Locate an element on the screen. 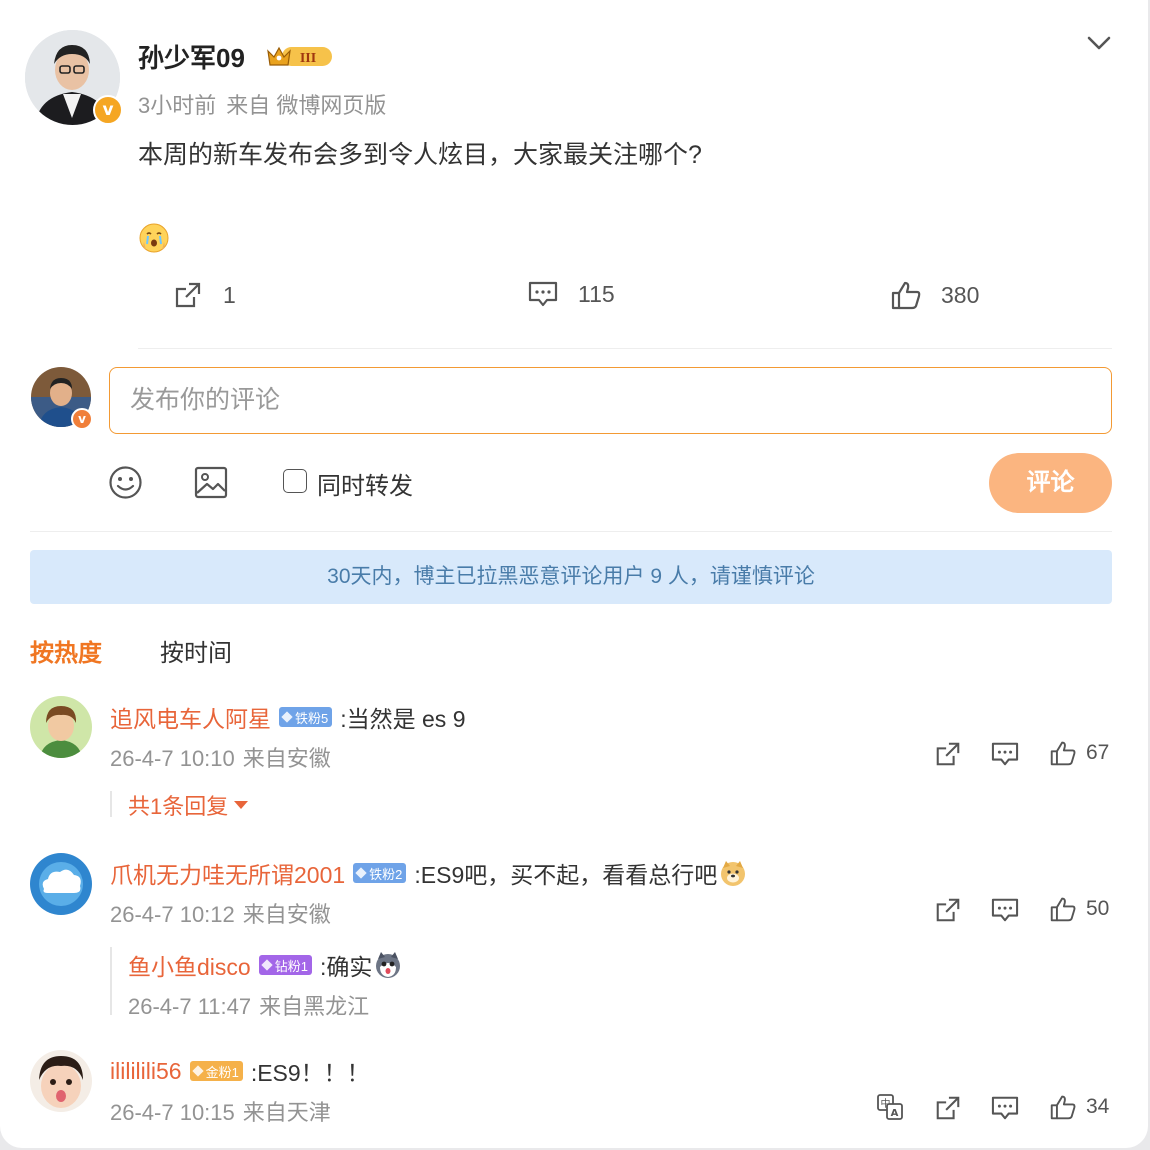  reply-text: :确实 is located at coordinates (346, 967).